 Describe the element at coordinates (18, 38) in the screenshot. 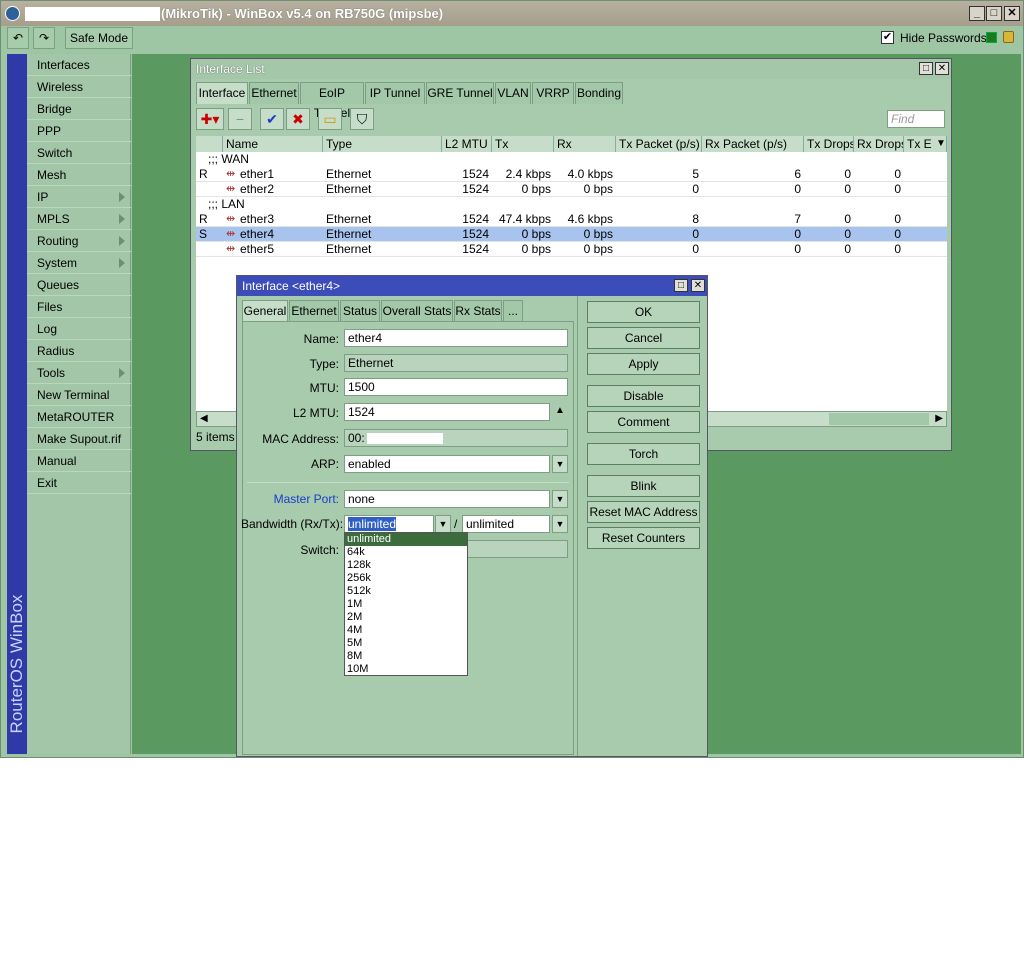

I see `undo-button: ↶` at that location.